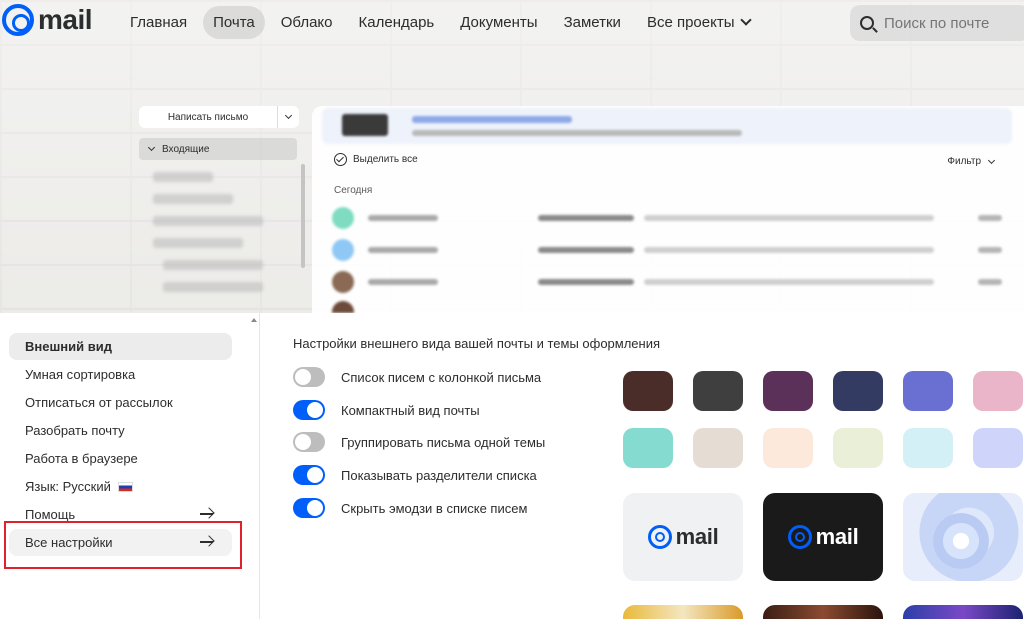  I want to click on toggle-row: Список писем с колонкой письма, so click(417, 377).